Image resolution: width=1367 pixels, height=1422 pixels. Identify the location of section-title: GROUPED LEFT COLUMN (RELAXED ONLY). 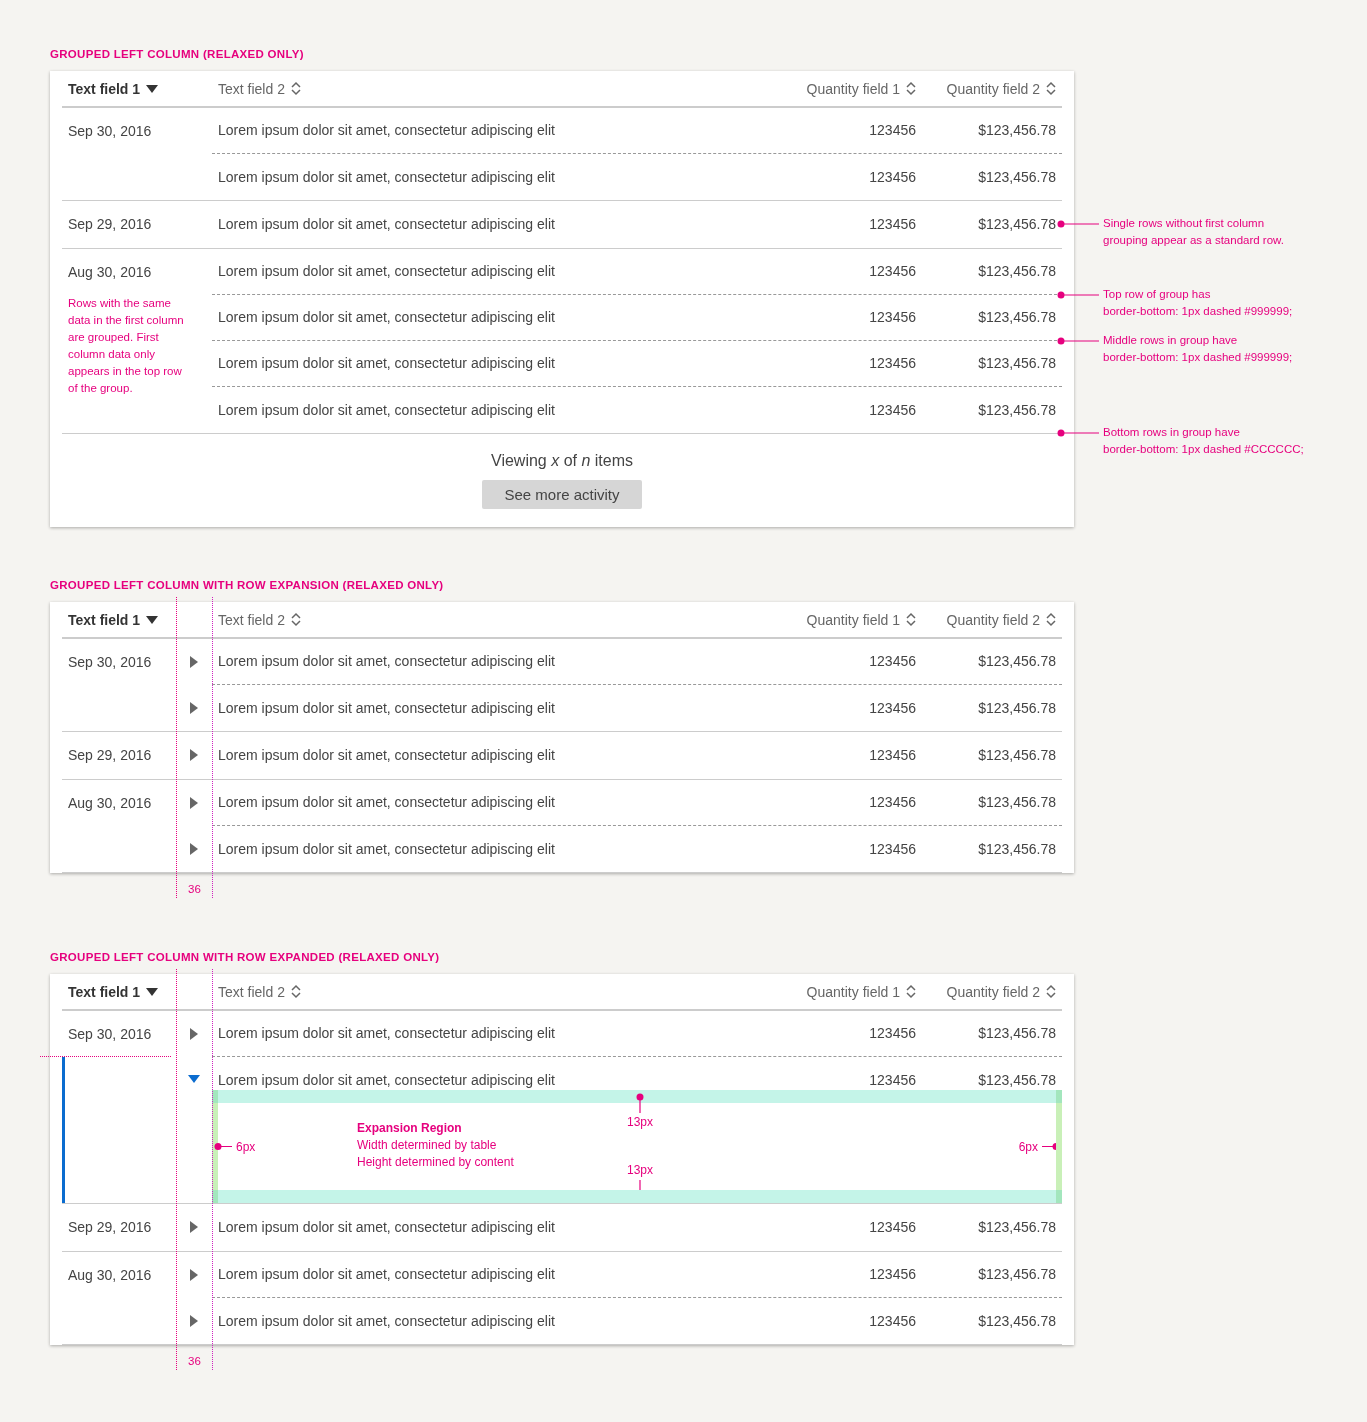
(177, 54).